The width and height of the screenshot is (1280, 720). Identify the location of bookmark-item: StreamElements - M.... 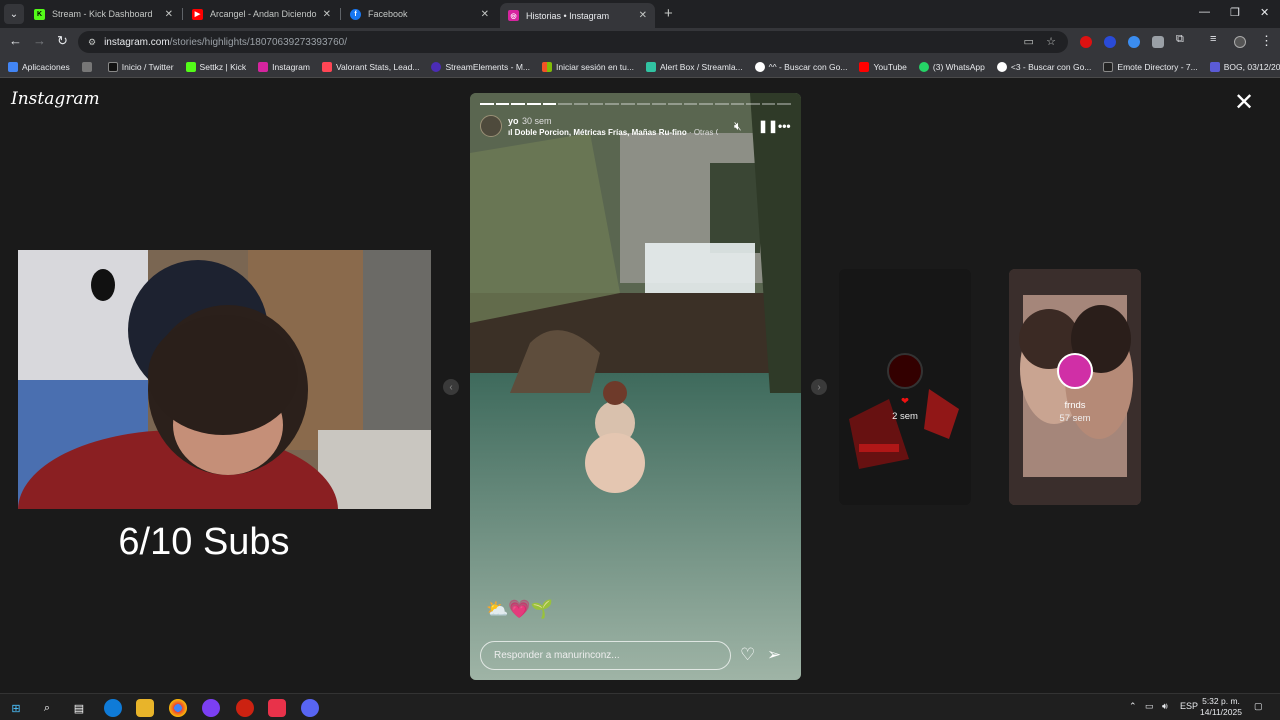
(480, 66).